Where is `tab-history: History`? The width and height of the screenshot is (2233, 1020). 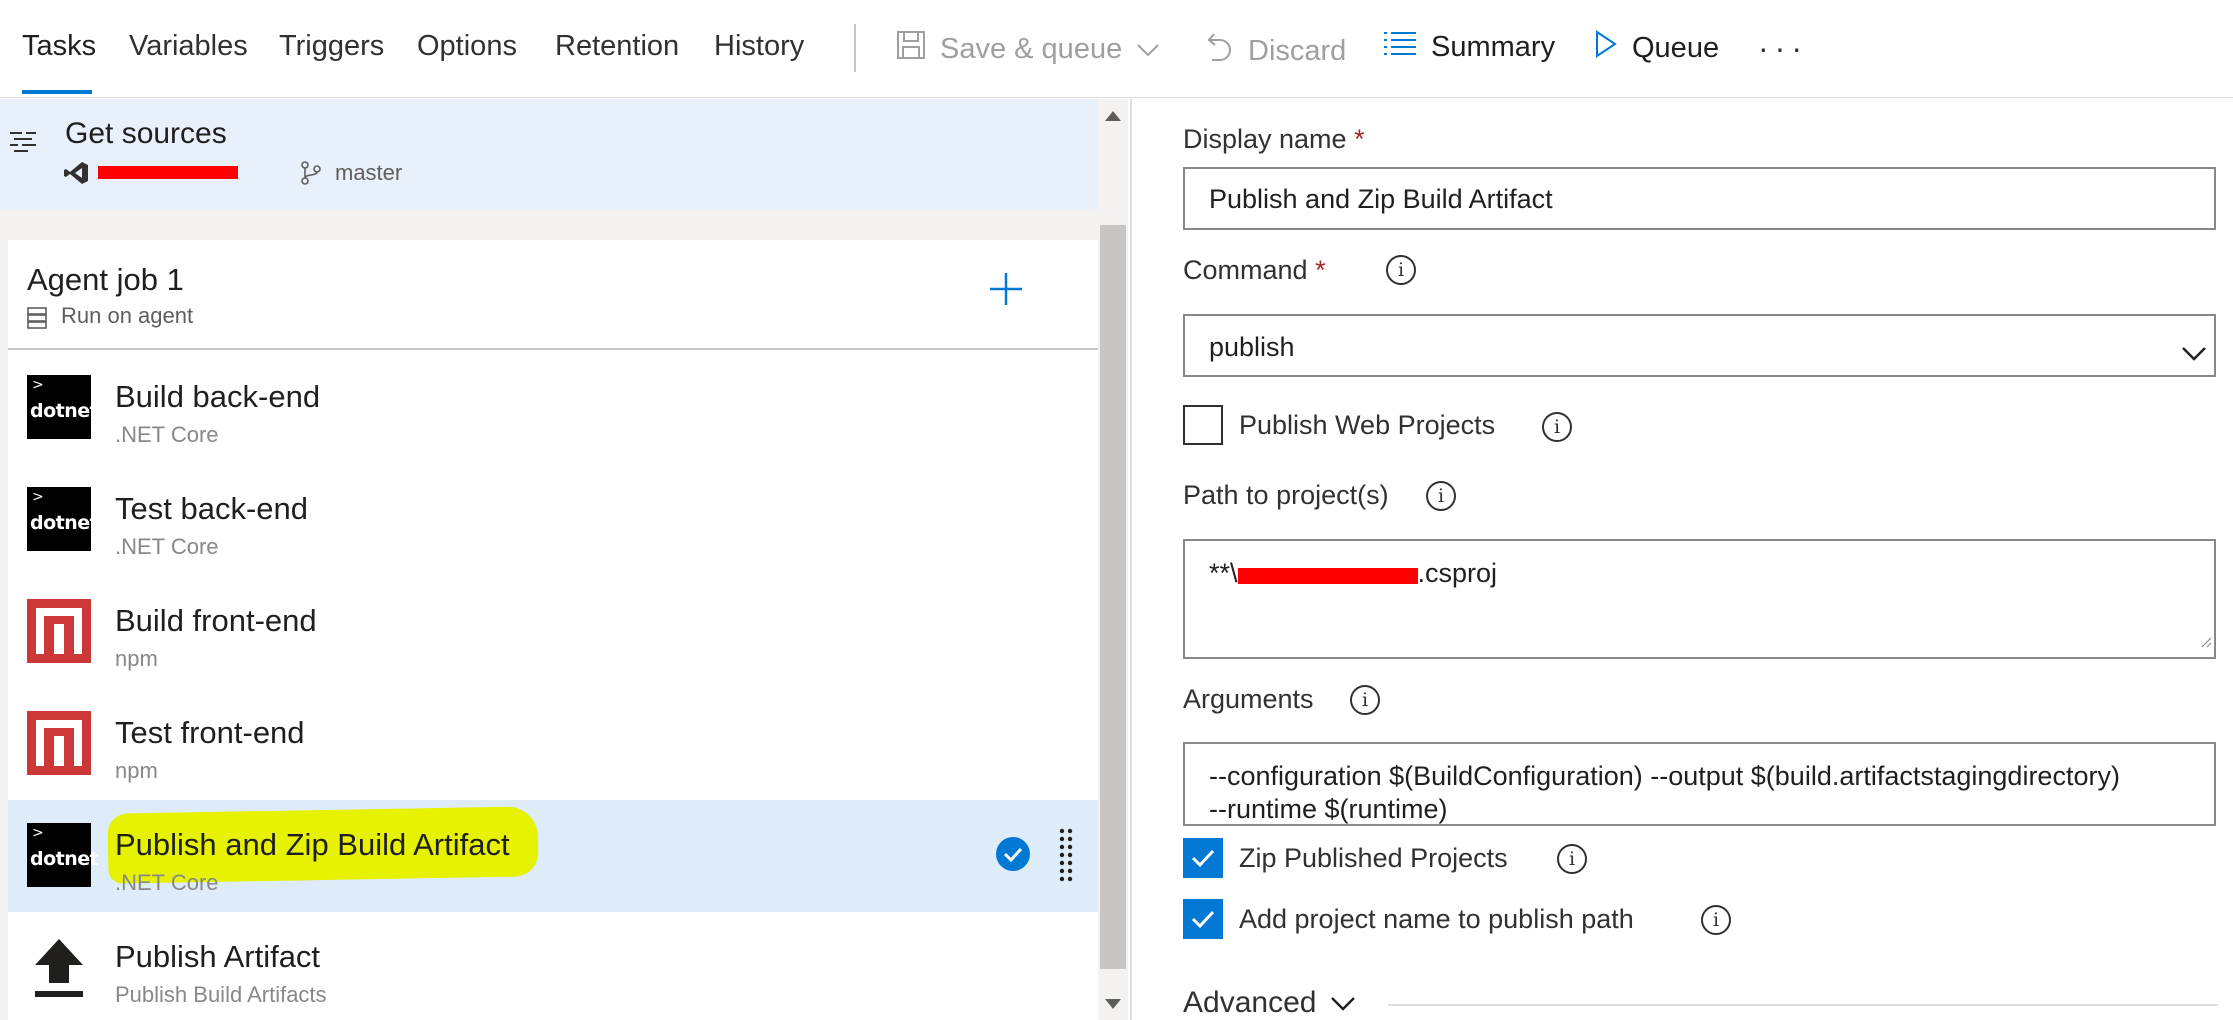 tab-history: History is located at coordinates (759, 46).